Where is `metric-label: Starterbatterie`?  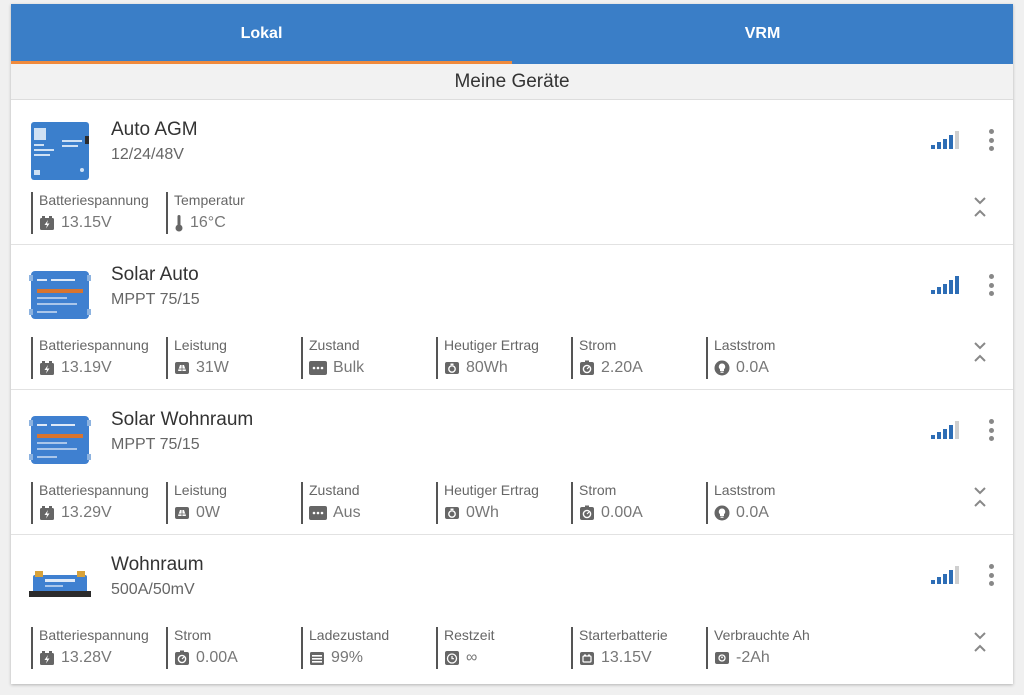 metric-label: Starterbatterie is located at coordinates (623, 635).